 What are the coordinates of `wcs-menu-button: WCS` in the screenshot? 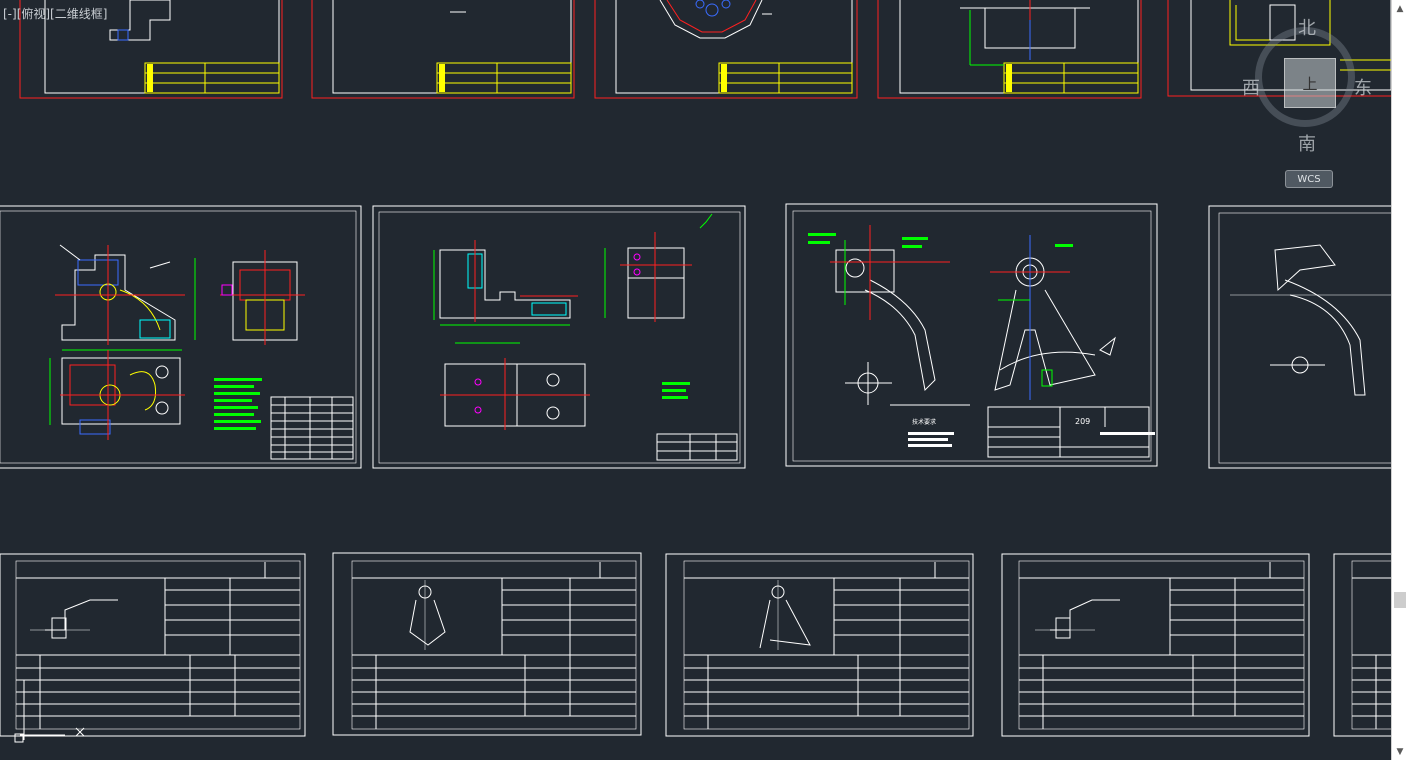 It's located at (1309, 179).